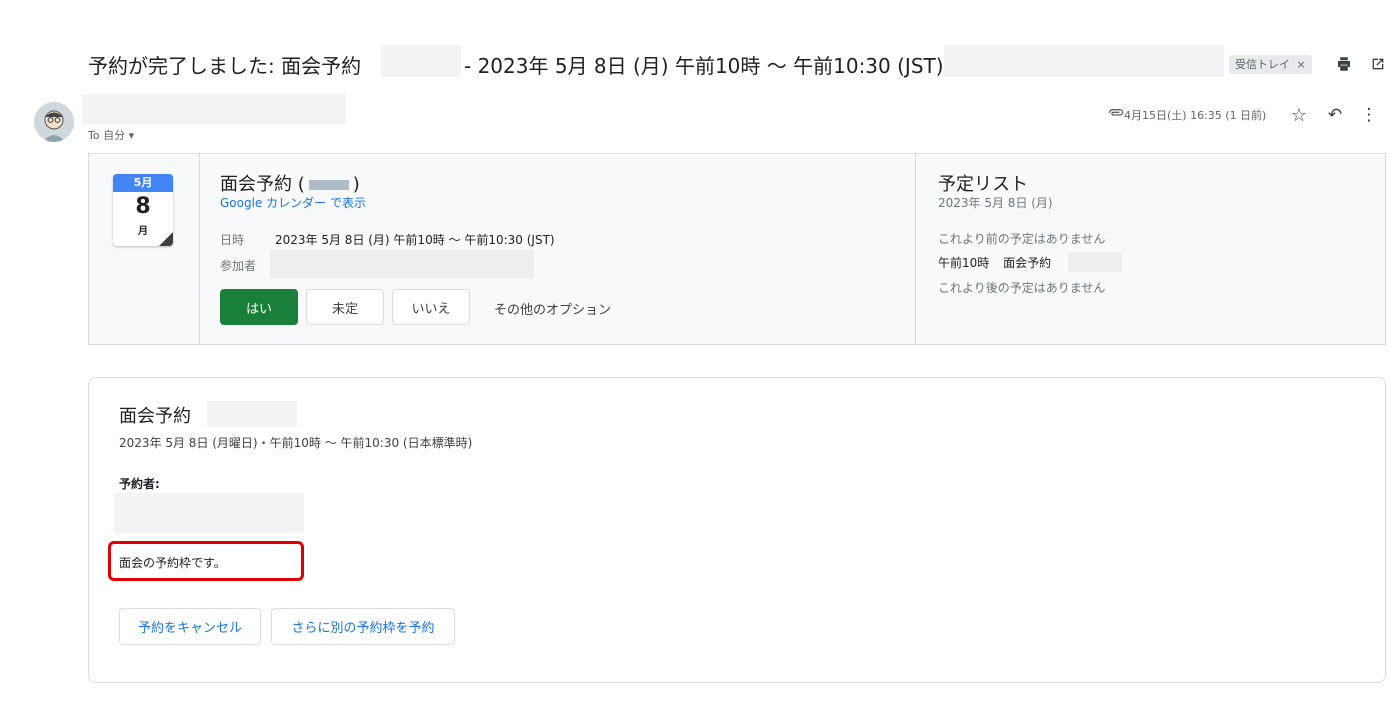  I want to click on label-chip-inbox: 受信トレイ ×, so click(1270, 64).